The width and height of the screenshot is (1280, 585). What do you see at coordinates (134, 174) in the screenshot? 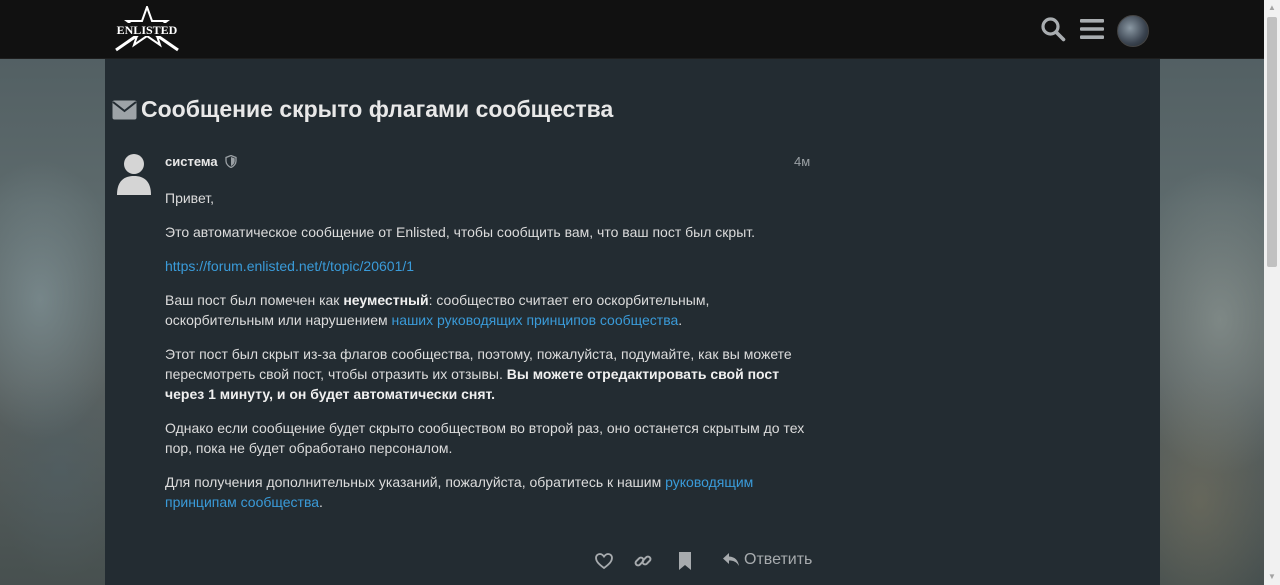
I see `system-avatar` at bounding box center [134, 174].